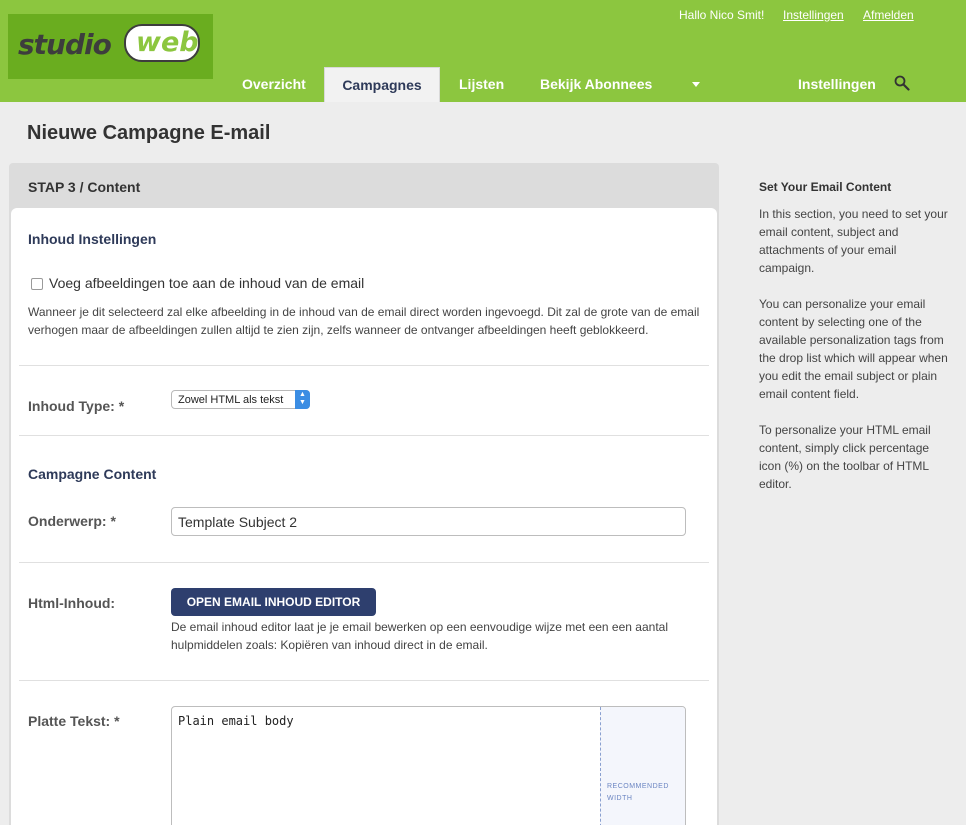 Image resolution: width=966 pixels, height=825 pixels. What do you see at coordinates (72, 603) in the screenshot?
I see `html-content-label: Html-Inhoud:` at bounding box center [72, 603].